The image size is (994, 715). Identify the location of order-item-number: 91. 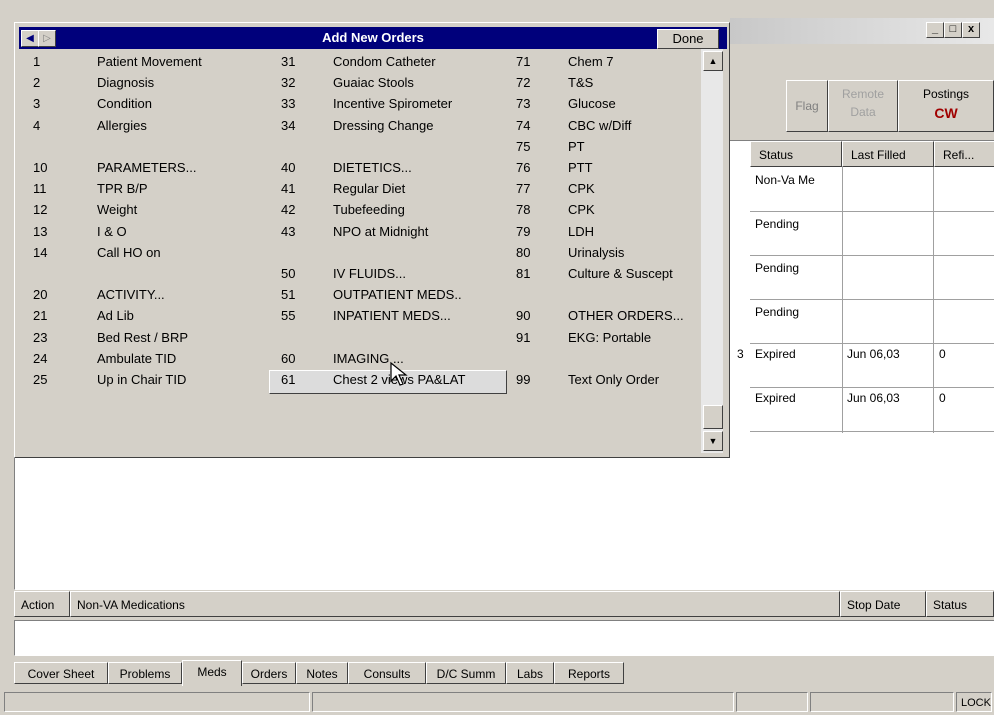
(523, 337).